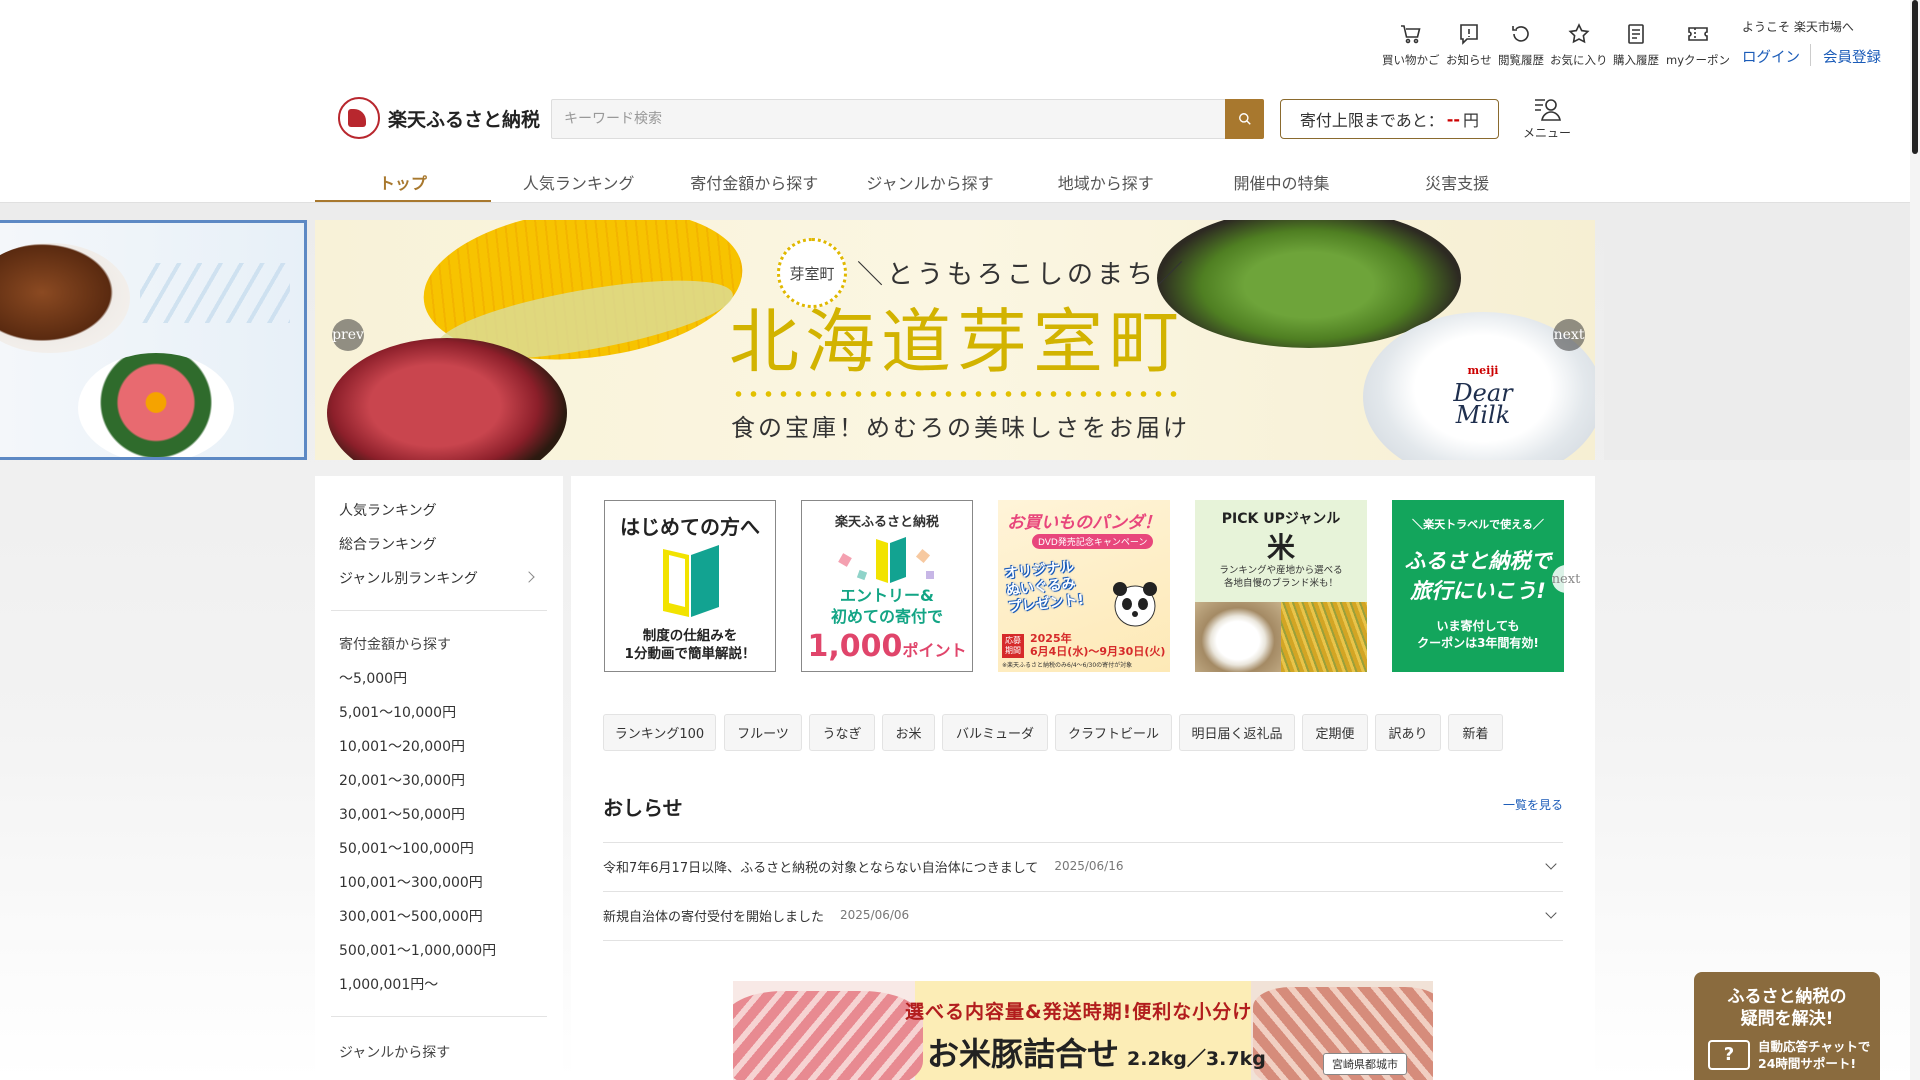 The height and width of the screenshot is (1080, 1920). I want to click on promo-city: 宮崎県都城市, so click(1365, 1064).